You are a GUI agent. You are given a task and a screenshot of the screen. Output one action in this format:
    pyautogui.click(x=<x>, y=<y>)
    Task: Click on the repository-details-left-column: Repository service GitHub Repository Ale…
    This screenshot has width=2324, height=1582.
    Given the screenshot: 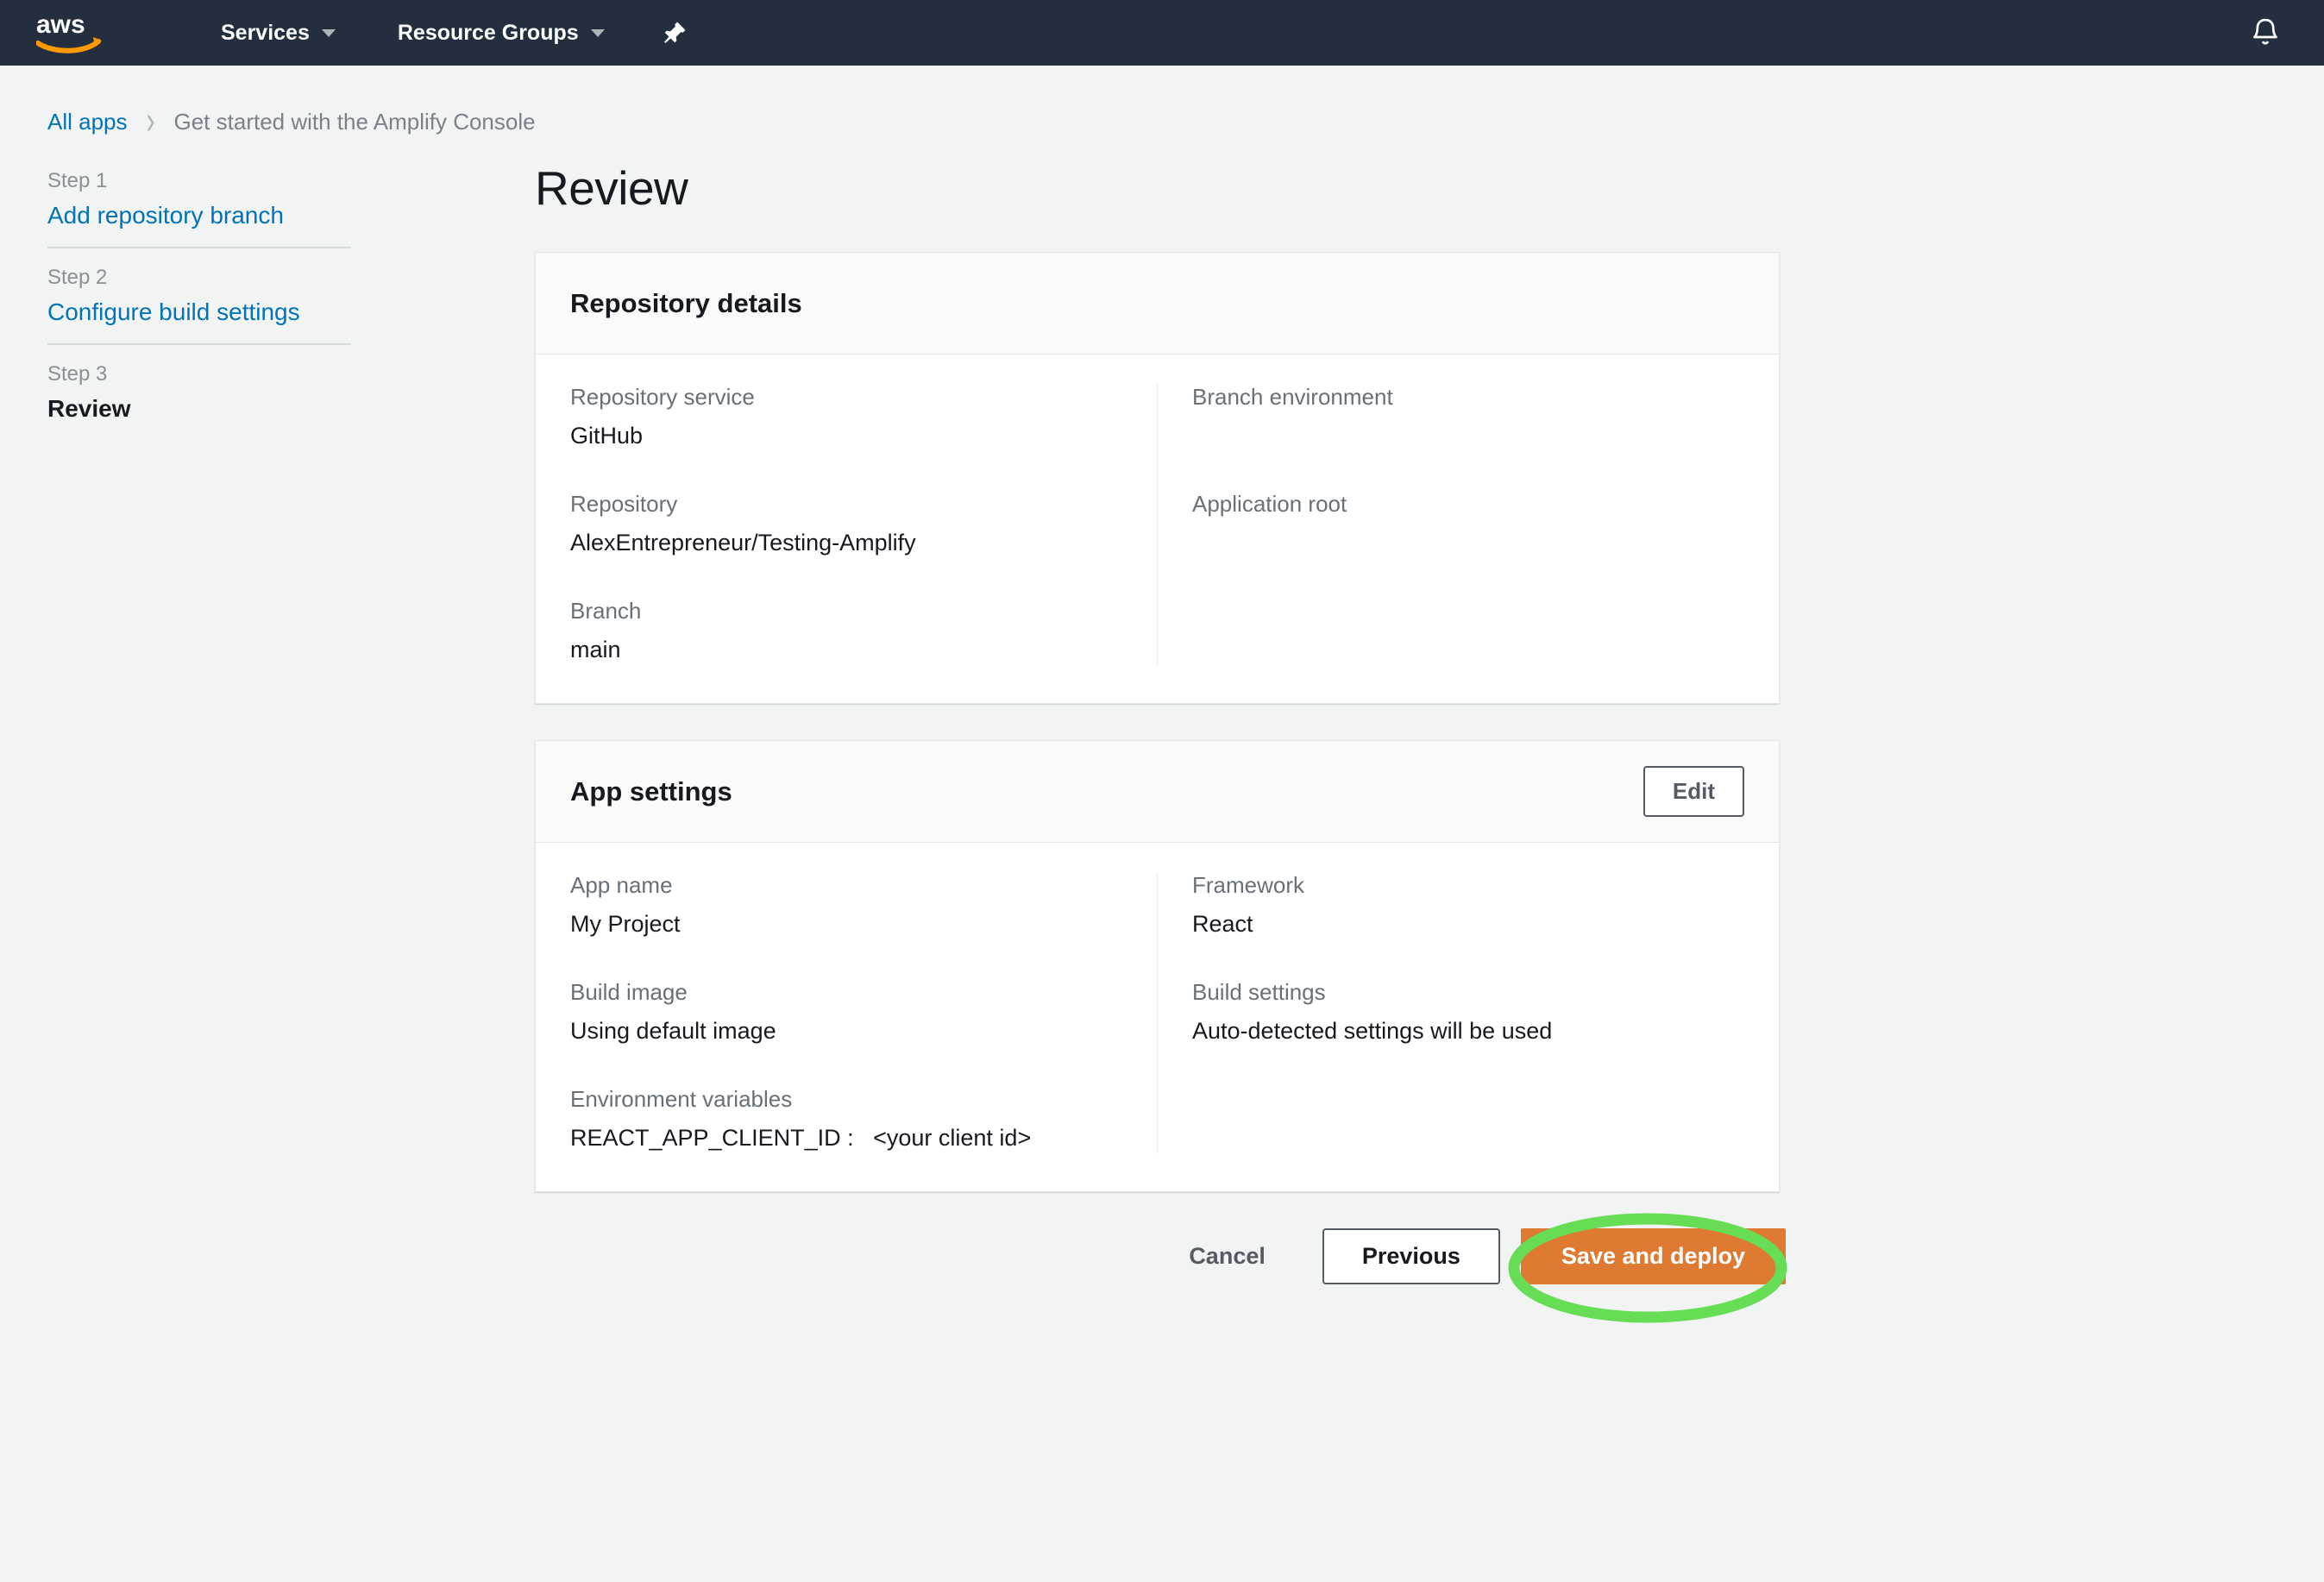 What is the action you would take?
    pyautogui.click(x=847, y=524)
    